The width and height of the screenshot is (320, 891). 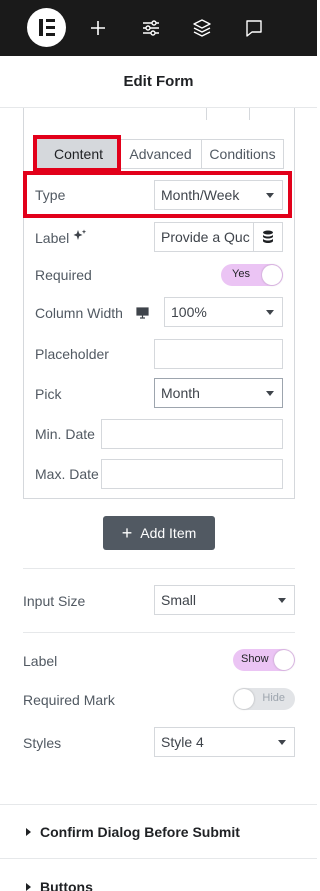 What do you see at coordinates (223, 312) in the screenshot?
I see `column-width-select: 100%` at bounding box center [223, 312].